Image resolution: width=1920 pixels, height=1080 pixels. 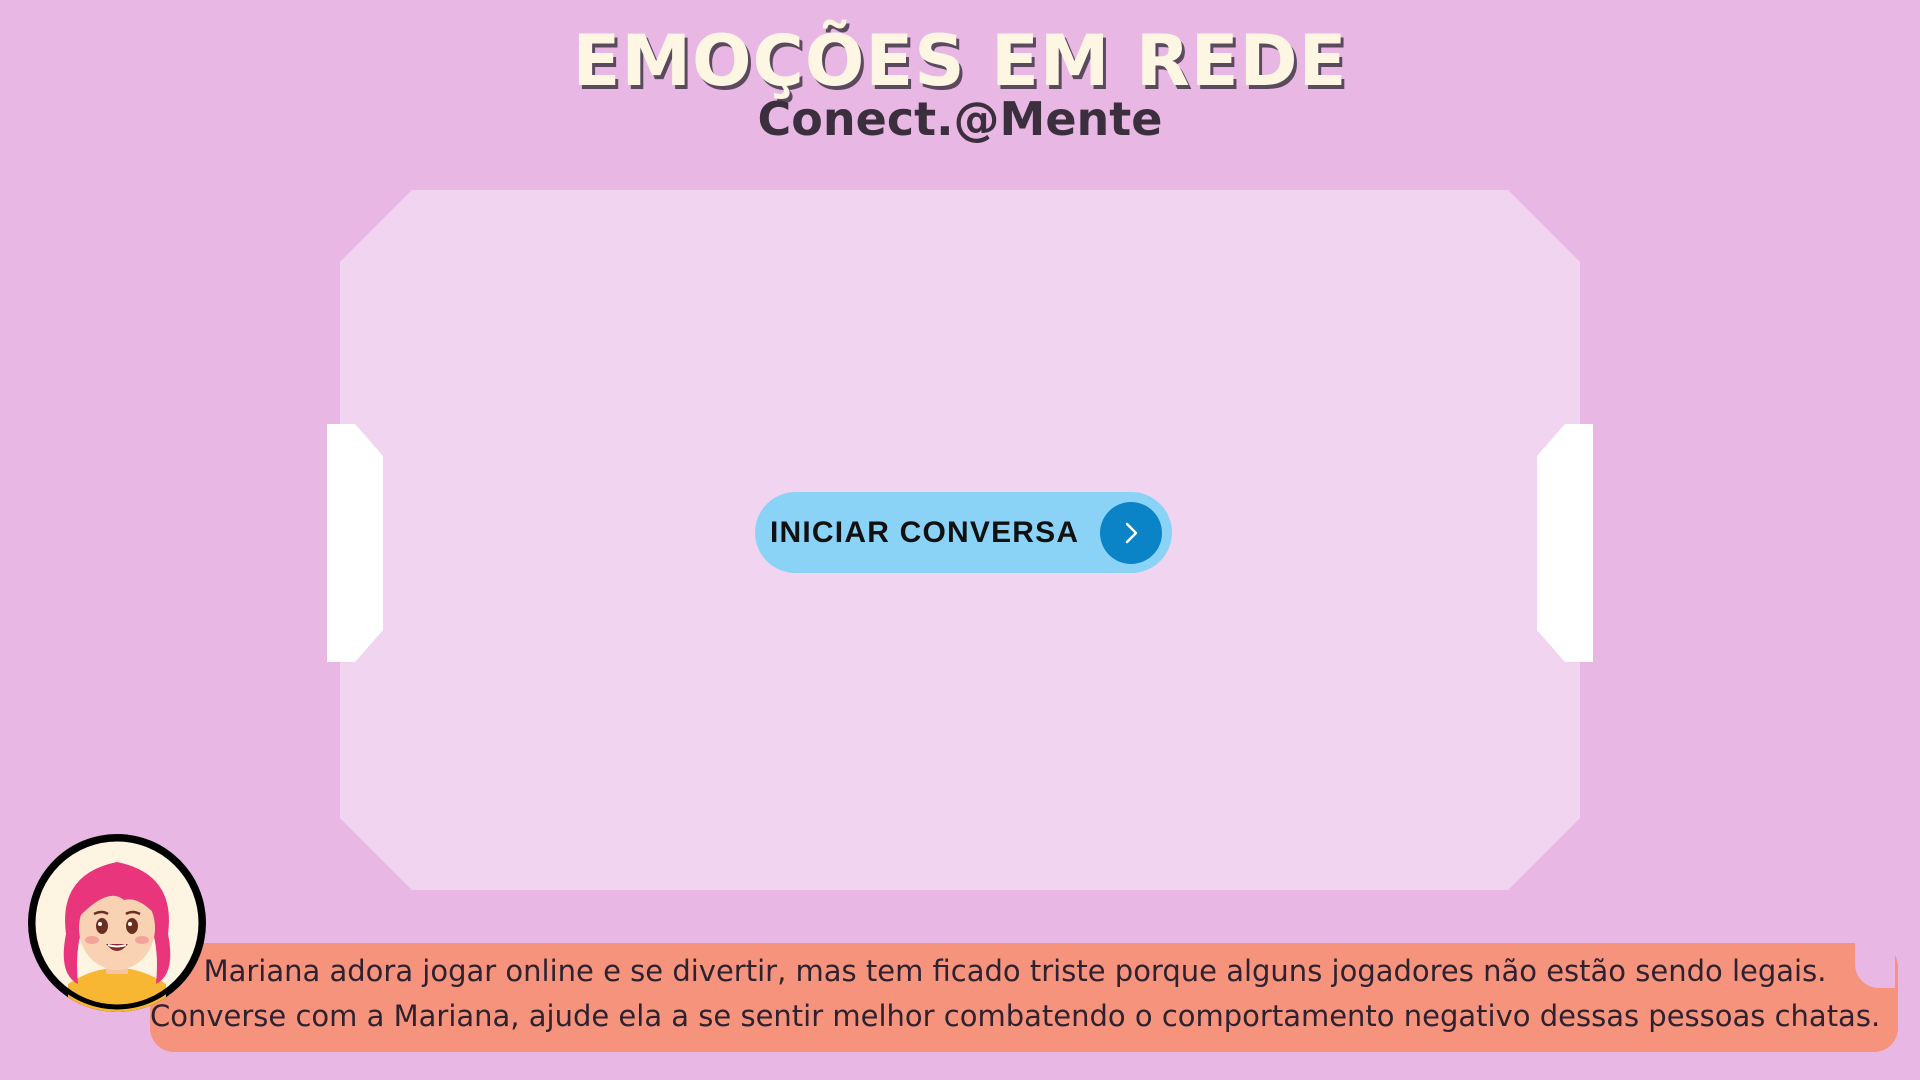 What do you see at coordinates (960, 119) in the screenshot?
I see `game-subtitle: Conect.@Mente` at bounding box center [960, 119].